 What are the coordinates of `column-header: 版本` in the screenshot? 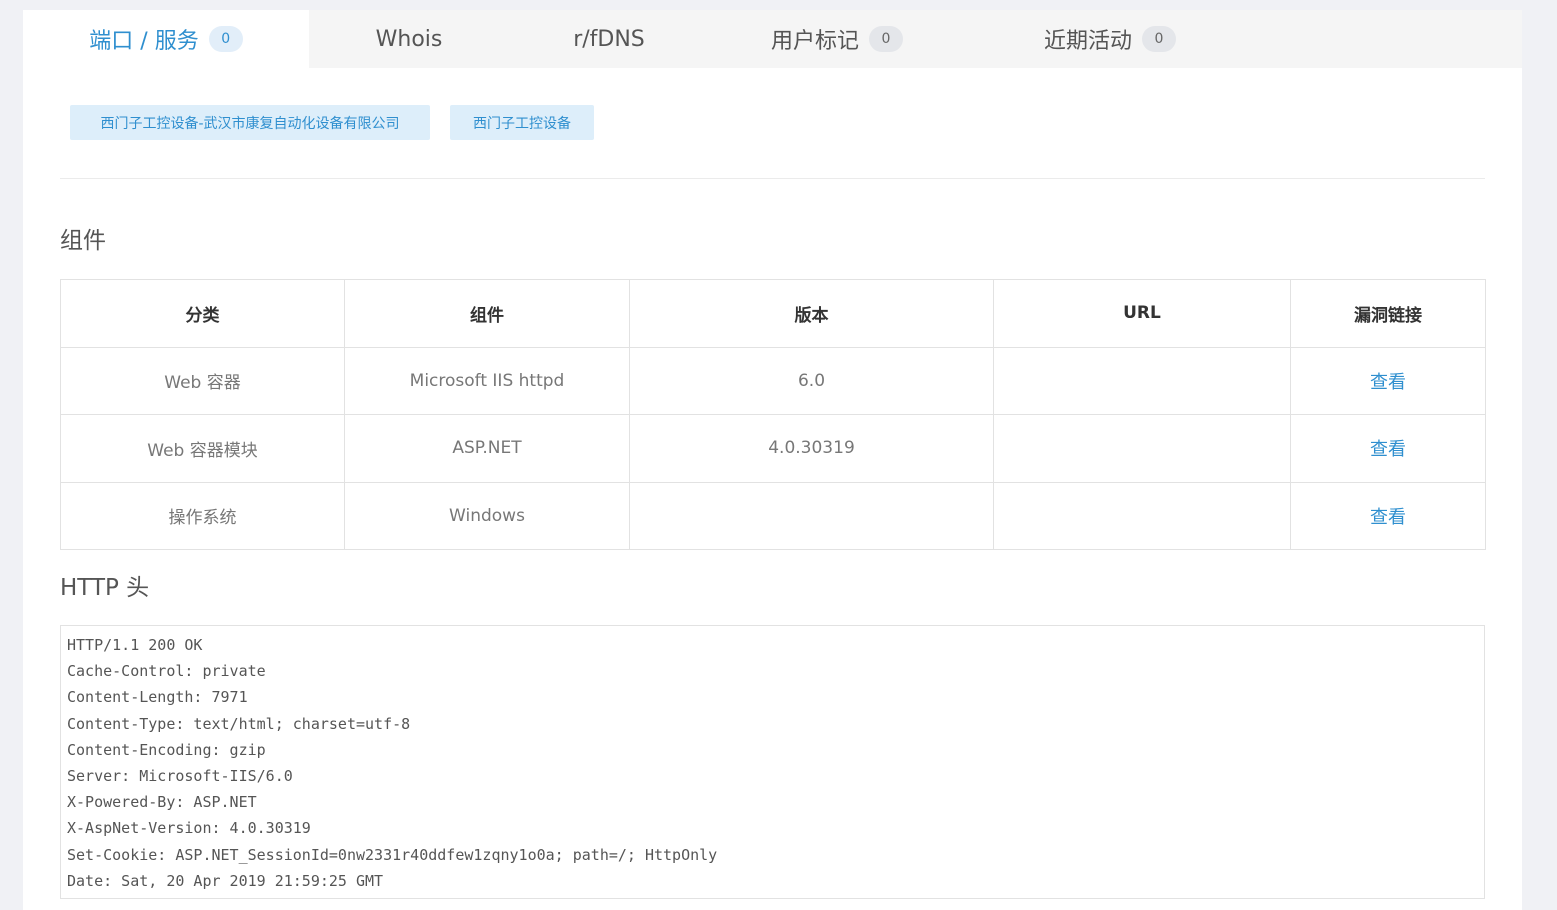 It's located at (811, 313).